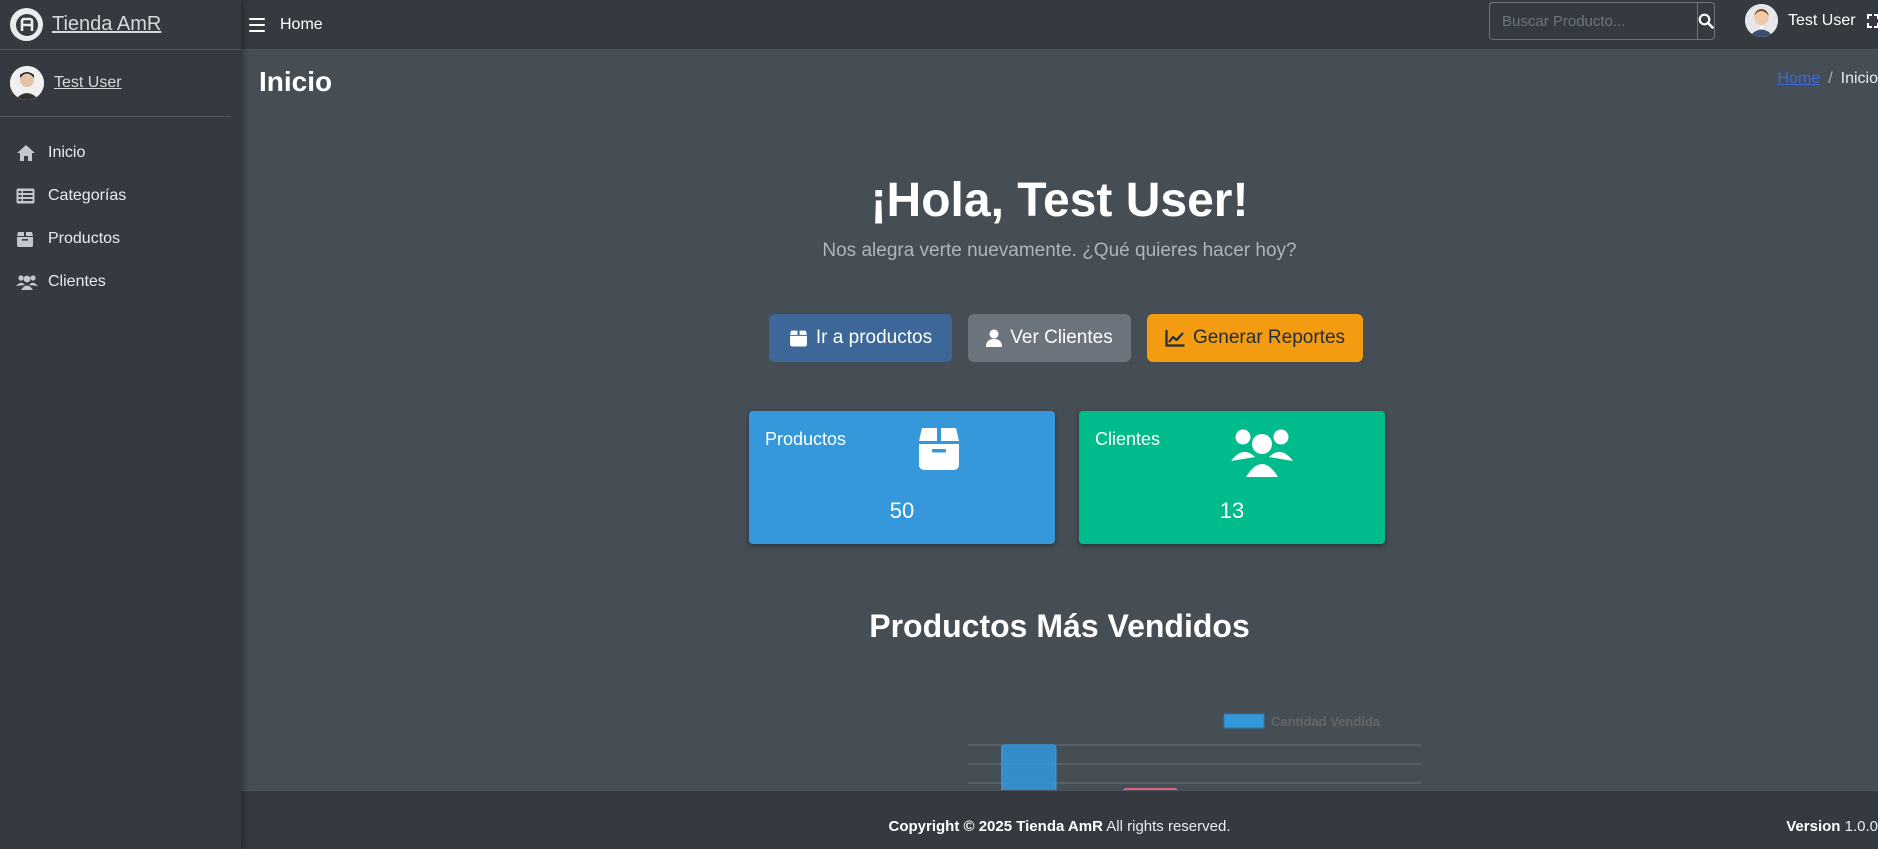  I want to click on clients-count: 13, so click(1232, 510).